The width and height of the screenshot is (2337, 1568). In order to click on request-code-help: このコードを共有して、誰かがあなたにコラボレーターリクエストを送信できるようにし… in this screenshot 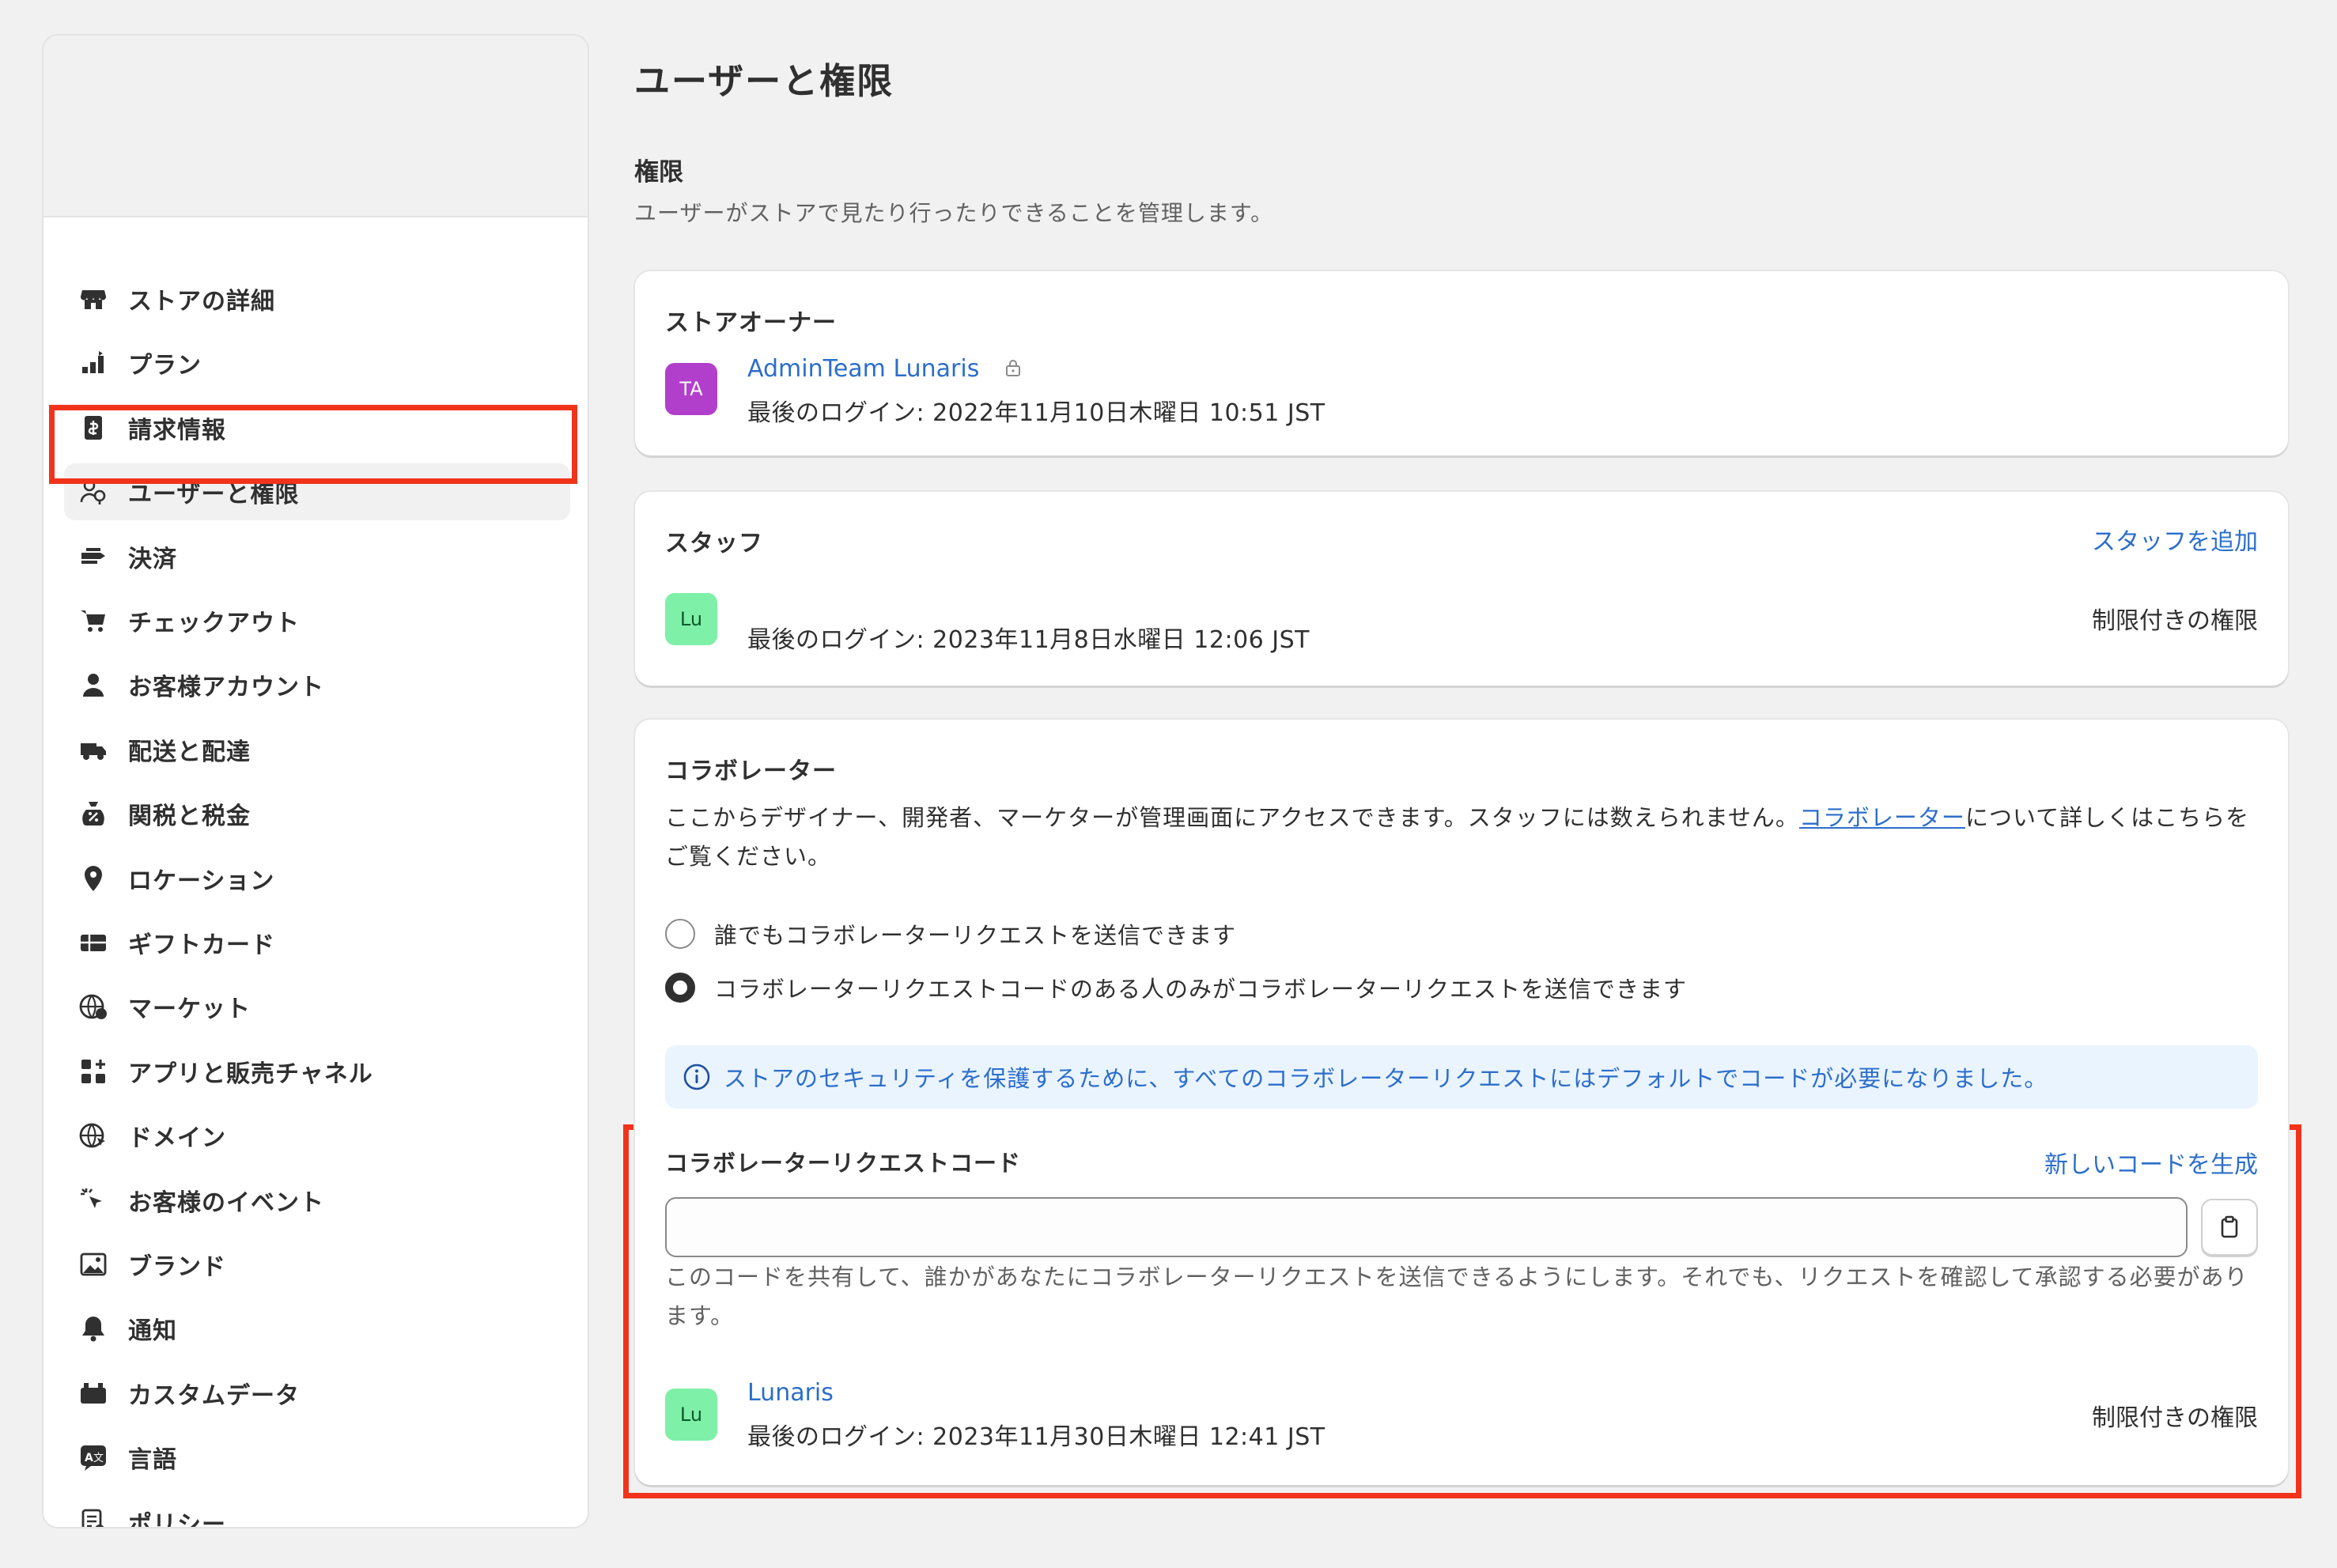, I will do `click(1456, 1296)`.